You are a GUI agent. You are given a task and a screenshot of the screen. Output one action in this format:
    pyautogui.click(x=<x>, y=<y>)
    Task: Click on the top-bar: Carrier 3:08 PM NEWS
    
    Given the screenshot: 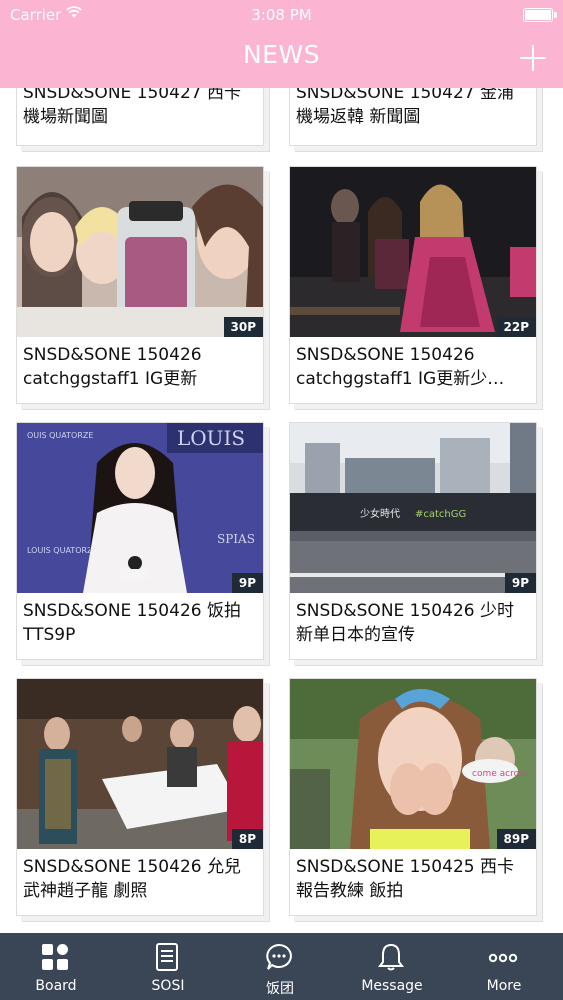 What is the action you would take?
    pyautogui.click(x=281, y=44)
    